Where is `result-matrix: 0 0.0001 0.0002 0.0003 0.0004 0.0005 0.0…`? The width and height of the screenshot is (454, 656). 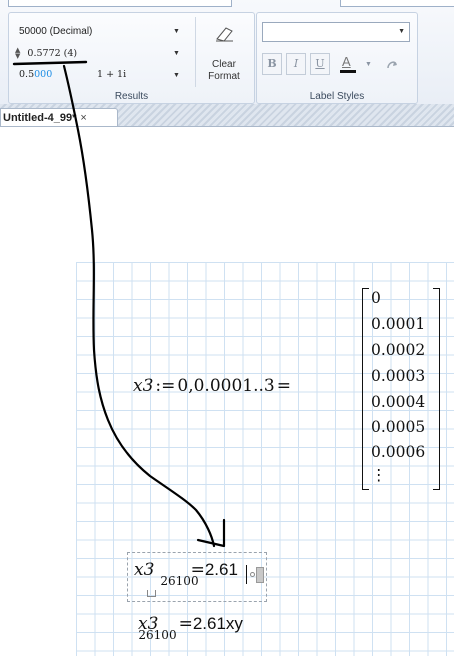
result-matrix: 0 0.0001 0.0002 0.0003 0.0004 0.0005 0.0… is located at coordinates (401, 389).